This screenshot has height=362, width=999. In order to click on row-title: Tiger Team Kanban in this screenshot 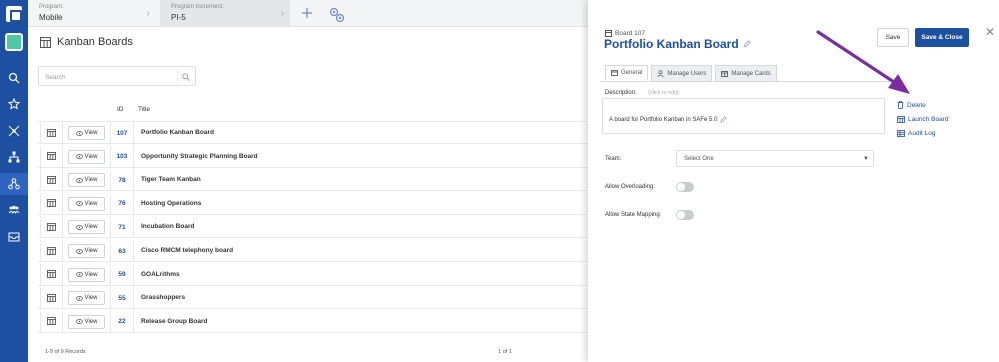, I will do `click(171, 179)`.